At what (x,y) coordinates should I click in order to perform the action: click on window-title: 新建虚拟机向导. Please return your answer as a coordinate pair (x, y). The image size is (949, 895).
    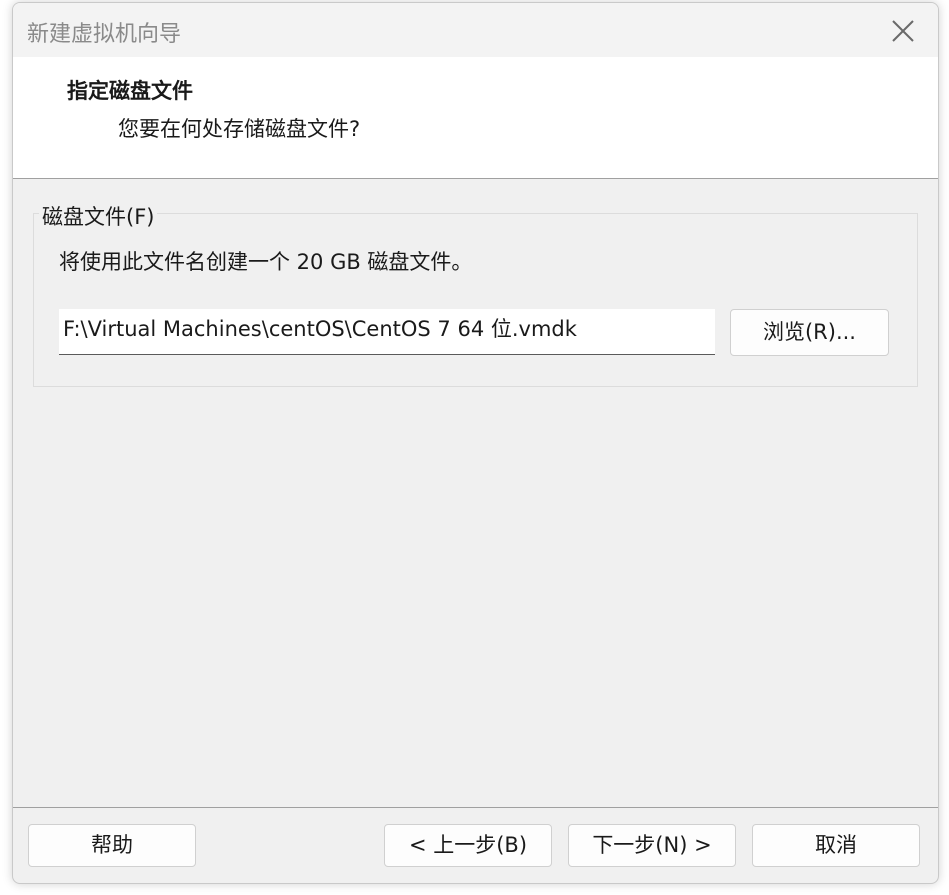
    Looking at the image, I should click on (104, 34).